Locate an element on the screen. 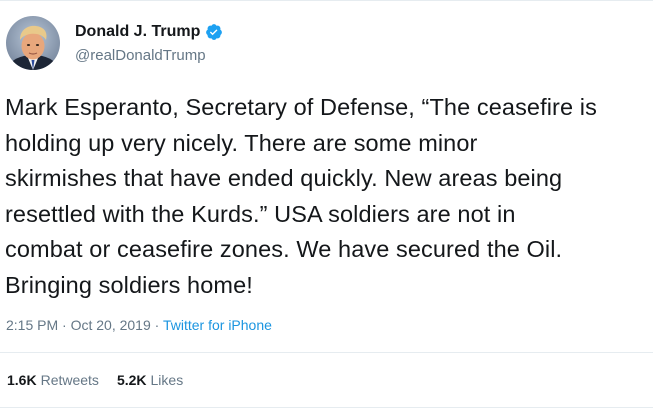 This screenshot has height=413, width=653. tweet-time: 2:15 PM is located at coordinates (32, 325).